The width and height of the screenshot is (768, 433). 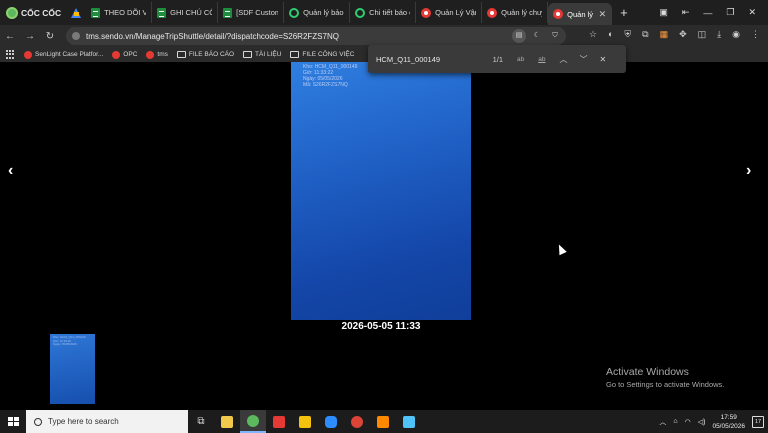 I want to click on task-view-icon: ⧉, so click(x=201, y=421).